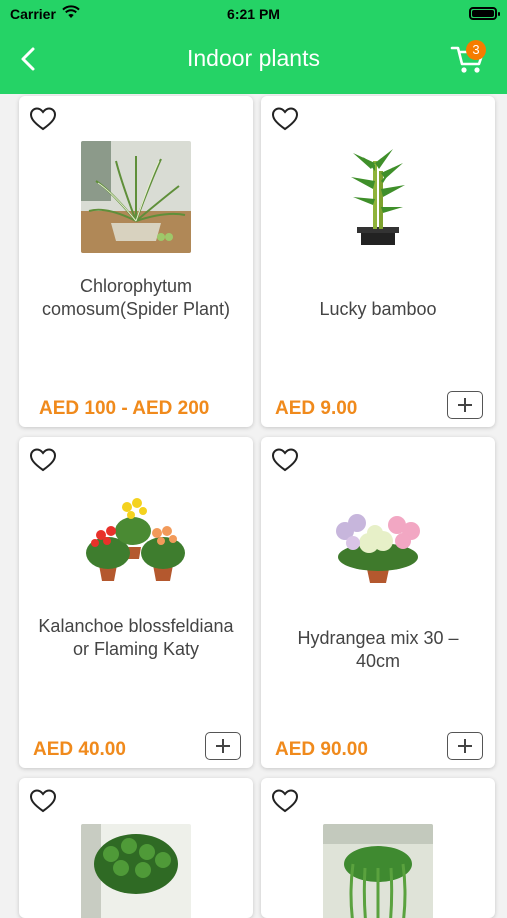 This screenshot has height=918, width=507. What do you see at coordinates (316, 408) in the screenshot?
I see `product-price: AED 9.00` at bounding box center [316, 408].